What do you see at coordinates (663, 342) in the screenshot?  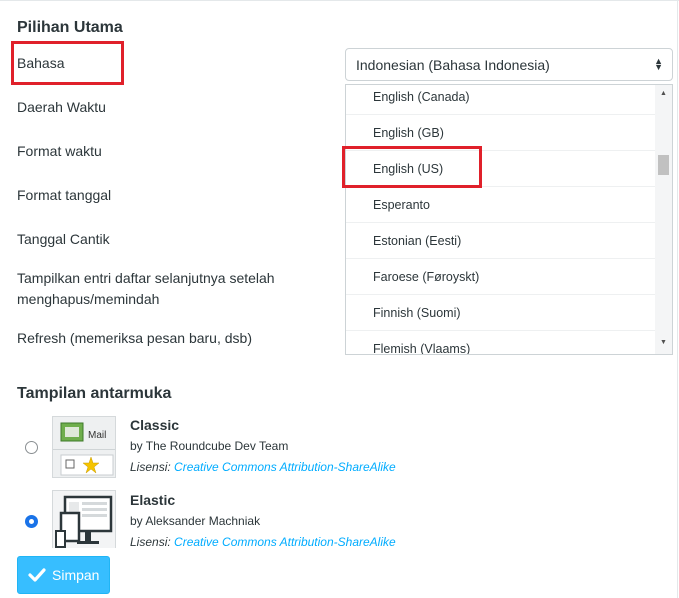 I see `scroll-down-arrow-icon: ▼` at bounding box center [663, 342].